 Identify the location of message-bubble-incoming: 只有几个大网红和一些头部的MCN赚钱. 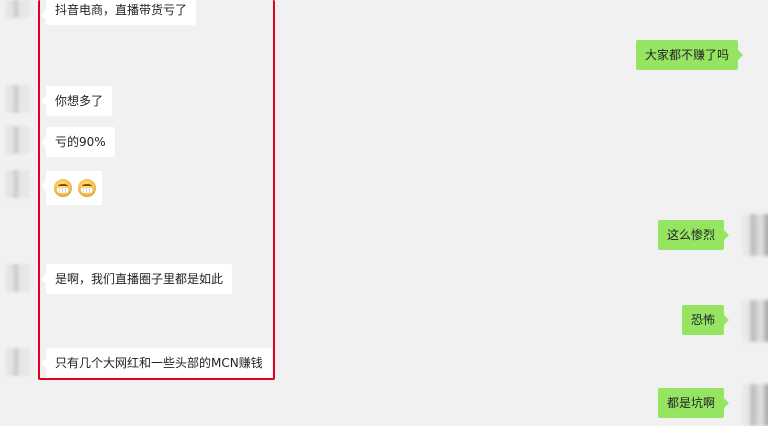
(156, 363).